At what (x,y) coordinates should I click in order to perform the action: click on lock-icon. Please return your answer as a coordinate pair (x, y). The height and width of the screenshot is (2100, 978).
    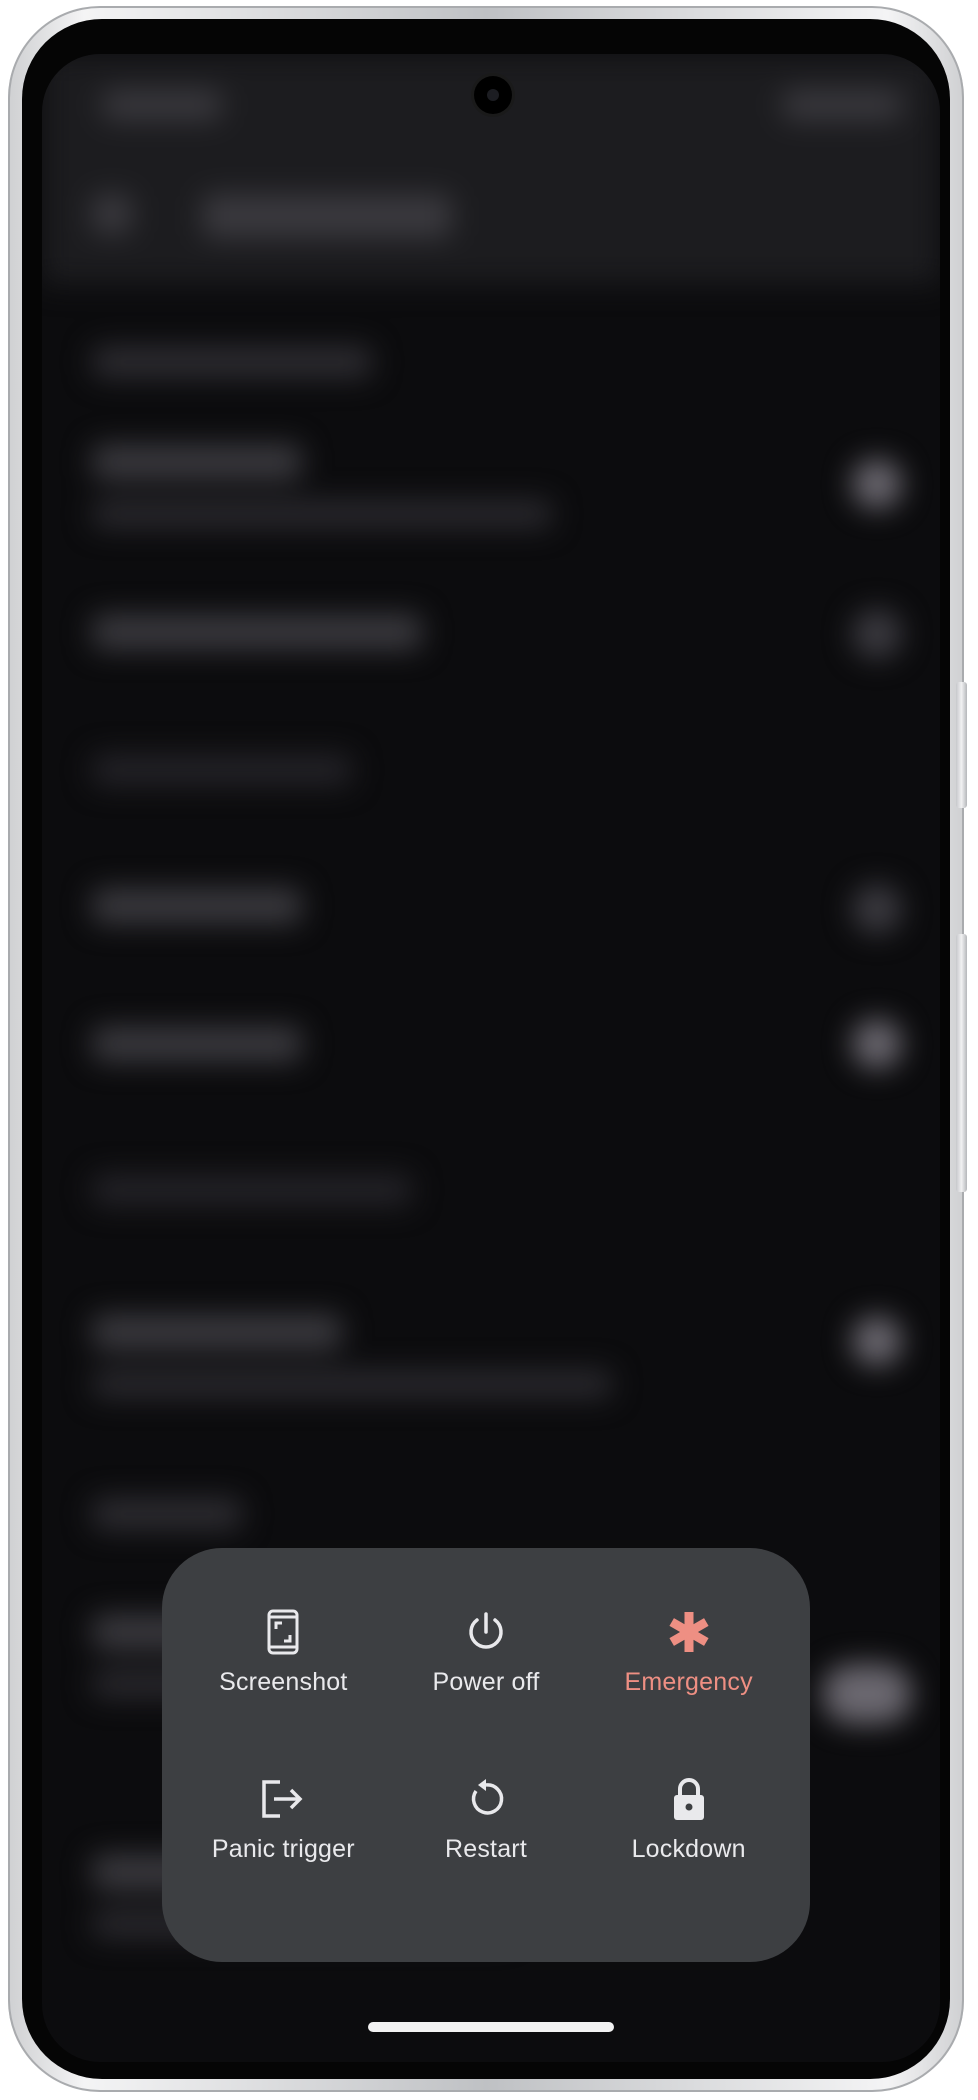
    Looking at the image, I should click on (689, 1799).